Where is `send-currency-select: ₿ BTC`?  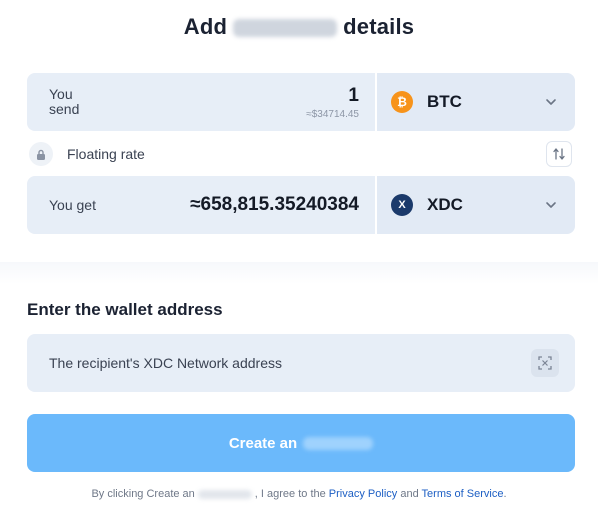 send-currency-select: ₿ BTC is located at coordinates (476, 102).